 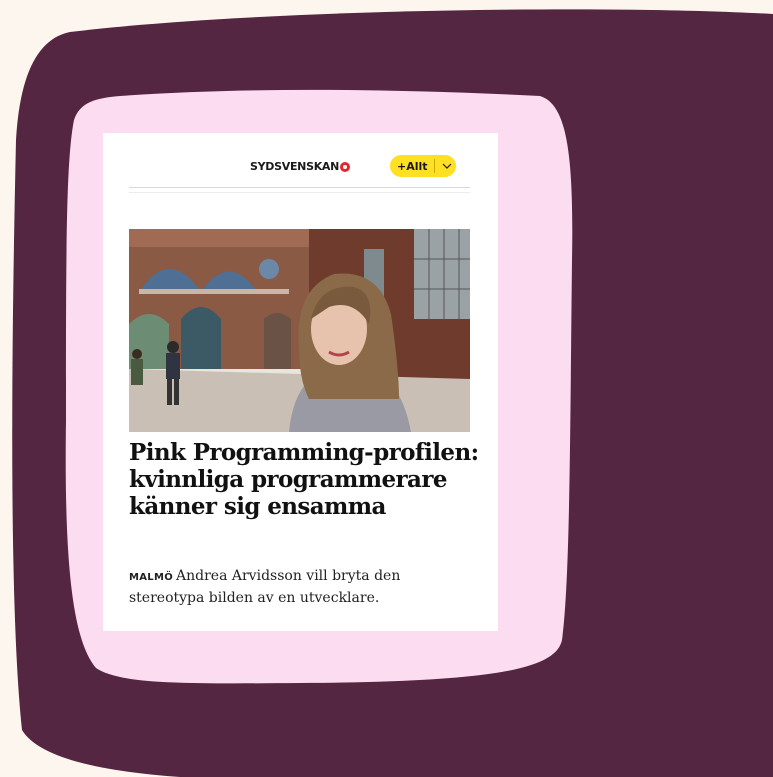 I want to click on masthead: SYDSVENSKAN +Allt, so click(x=300, y=162).